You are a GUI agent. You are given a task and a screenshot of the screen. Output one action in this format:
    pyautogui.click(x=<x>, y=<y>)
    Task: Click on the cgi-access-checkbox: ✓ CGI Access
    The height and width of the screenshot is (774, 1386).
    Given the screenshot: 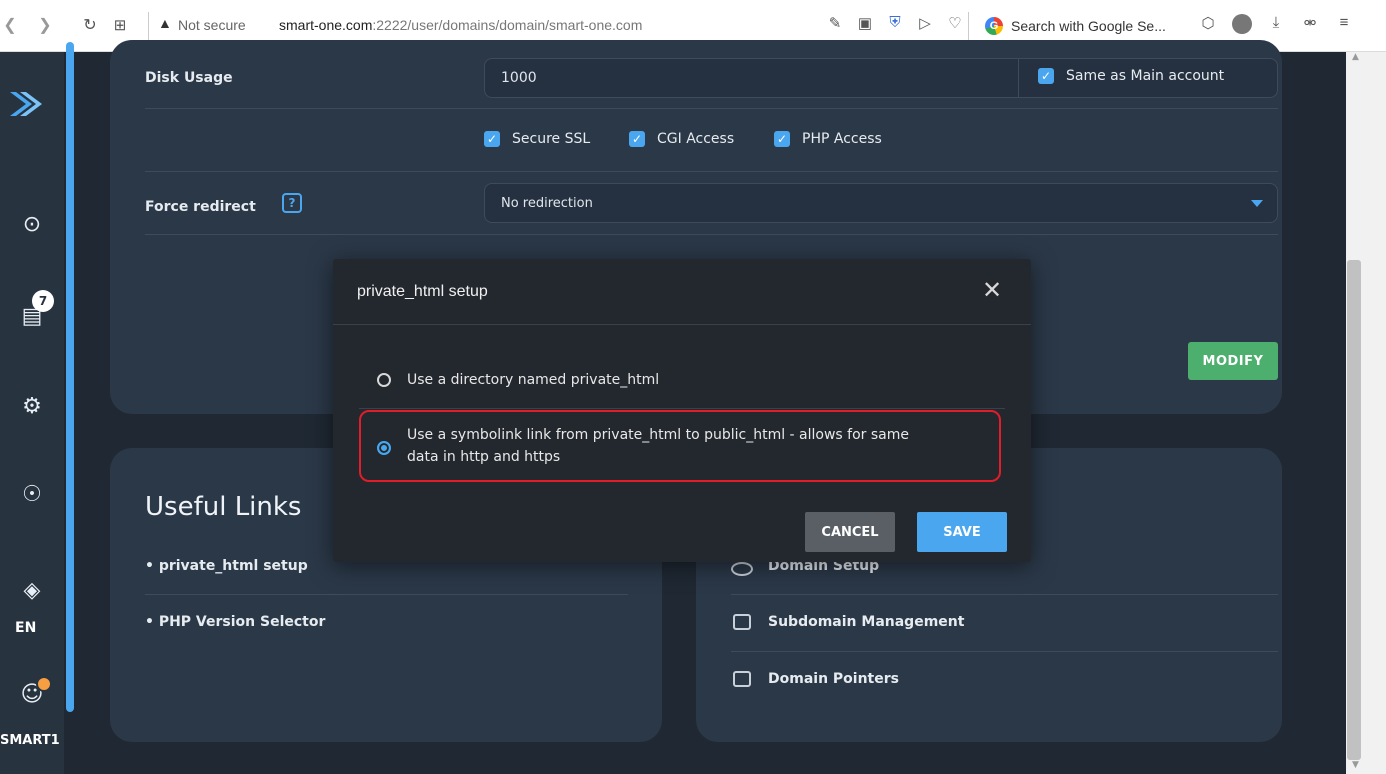 What is the action you would take?
    pyautogui.click(x=681, y=139)
    